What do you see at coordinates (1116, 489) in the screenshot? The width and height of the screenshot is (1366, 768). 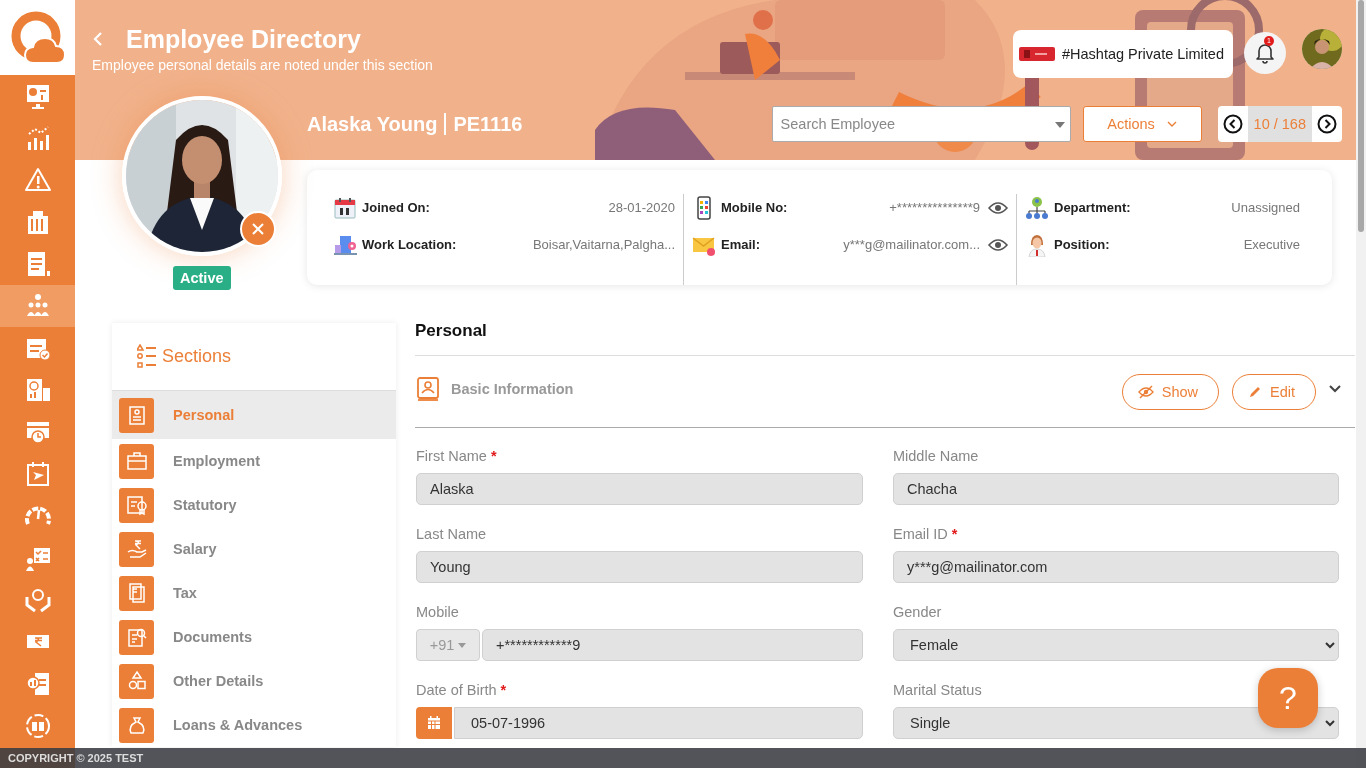 I see `input-field: Chacha` at bounding box center [1116, 489].